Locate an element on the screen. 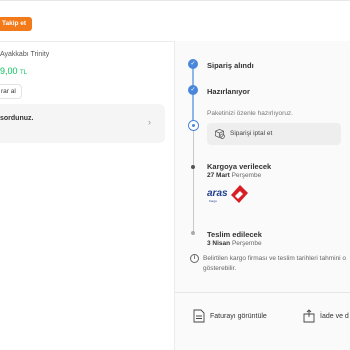  price-currency: TL is located at coordinates (24, 73).